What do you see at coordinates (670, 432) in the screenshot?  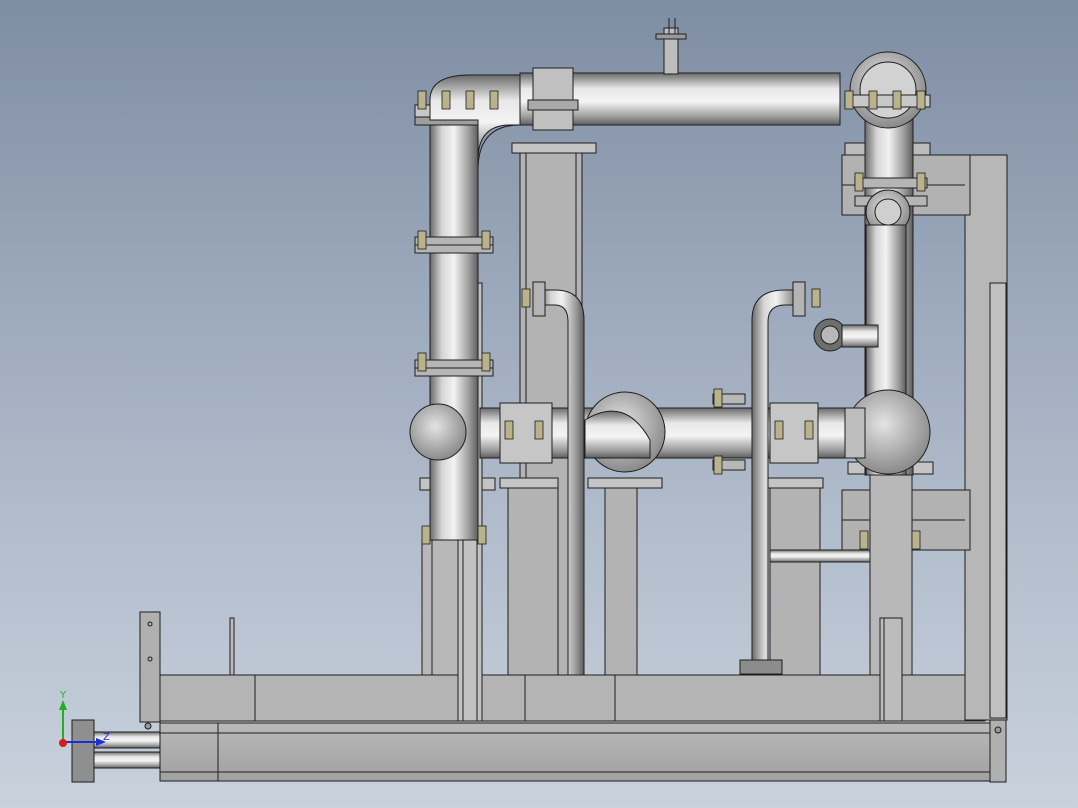 I see `middle-header-pipe` at bounding box center [670, 432].